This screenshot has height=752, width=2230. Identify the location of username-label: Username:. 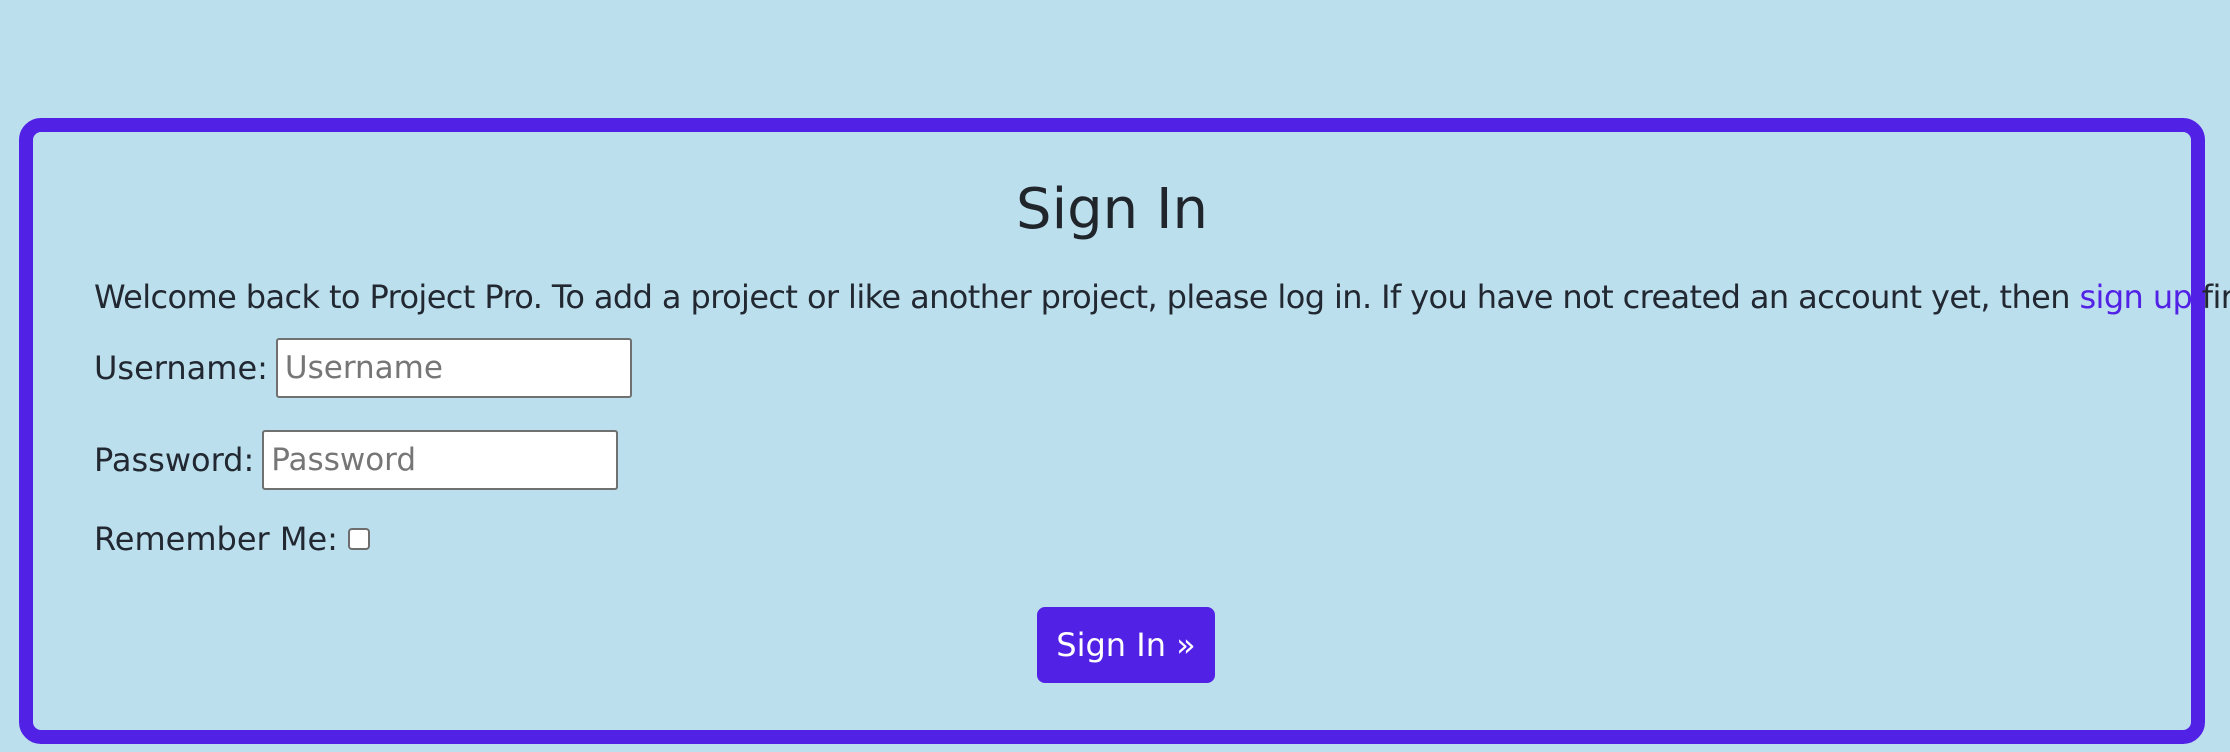
(181, 368).